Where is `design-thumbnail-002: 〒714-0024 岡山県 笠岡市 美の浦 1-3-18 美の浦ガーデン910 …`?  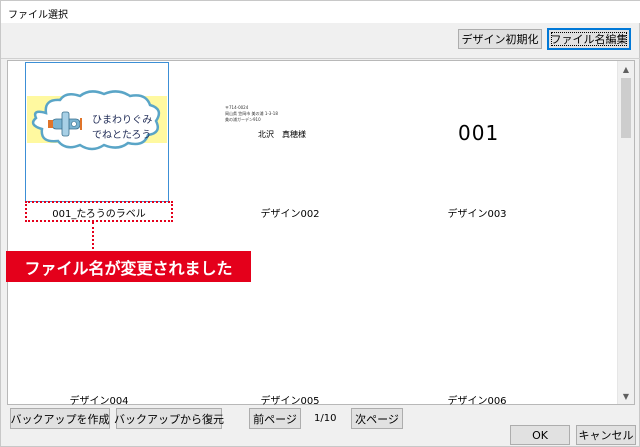 design-thumbnail-002: 〒714-0024 岡山県 笠岡市 美の浦 1-3-18 美の浦ガーデン910 … is located at coordinates (290, 132).